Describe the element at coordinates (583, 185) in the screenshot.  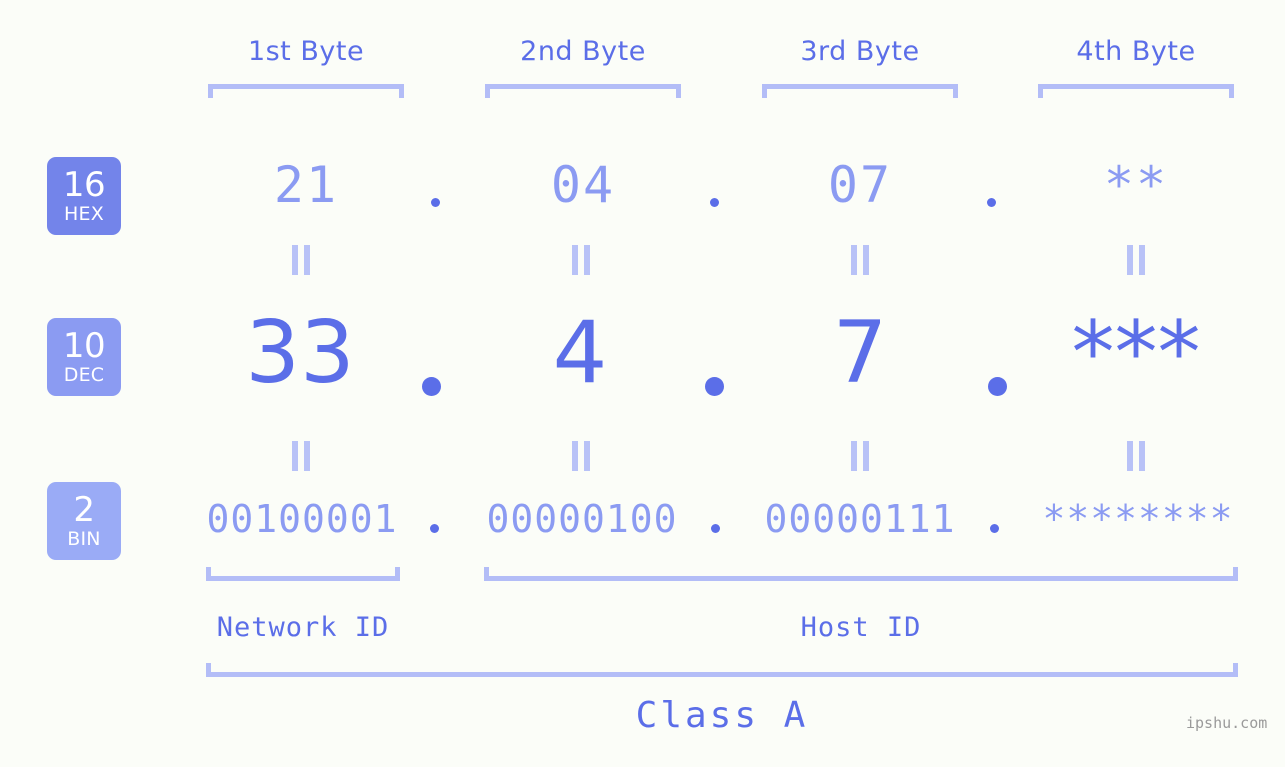
I see `hex-byte-2: 04` at that location.